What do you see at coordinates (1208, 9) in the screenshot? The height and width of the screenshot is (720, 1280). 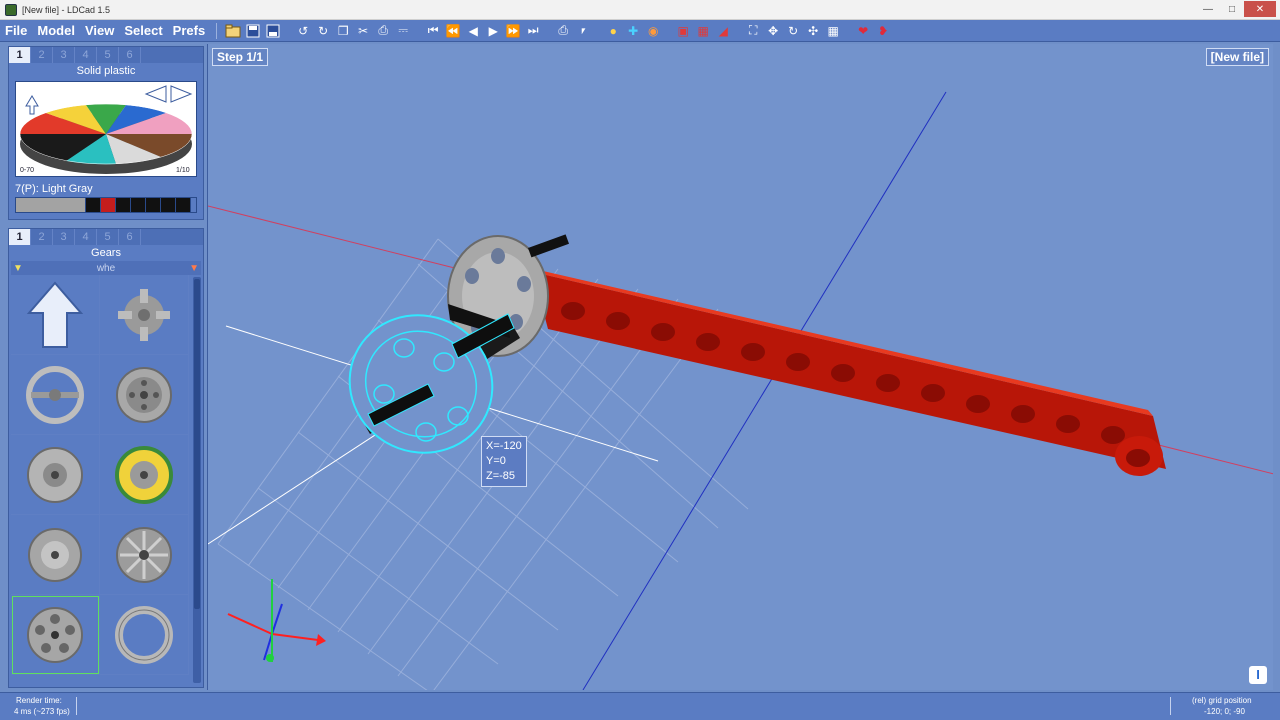 I see `minimize-icon: —` at bounding box center [1208, 9].